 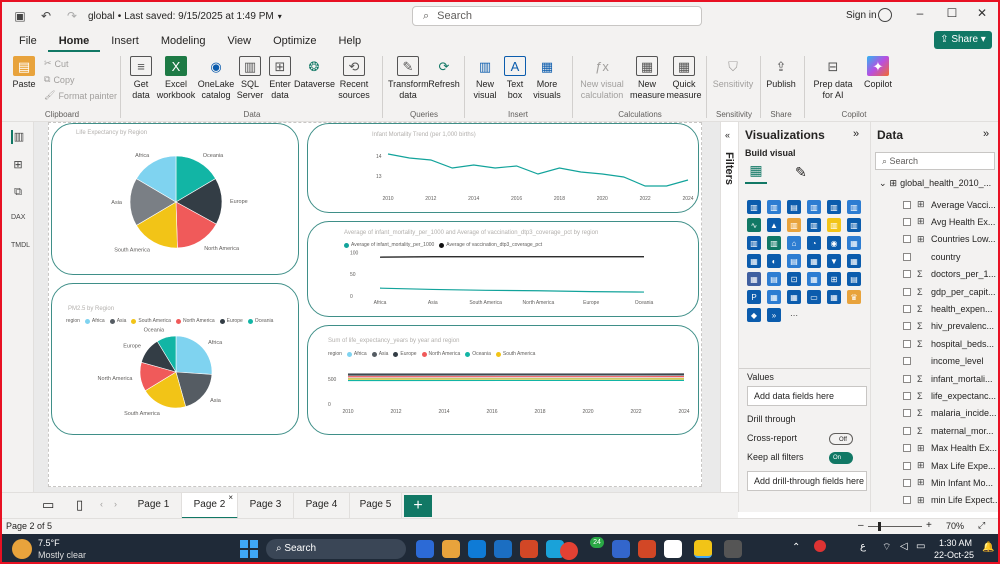 What do you see at coordinates (774, 261) in the screenshot?
I see `visual-type-icon: ◐` at bounding box center [774, 261].